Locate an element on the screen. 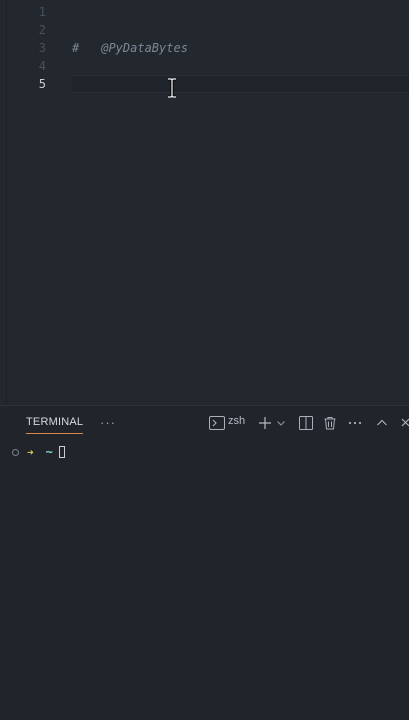 This screenshot has height=720, width=409. code-comment: # @PyDataBytes is located at coordinates (130, 48).